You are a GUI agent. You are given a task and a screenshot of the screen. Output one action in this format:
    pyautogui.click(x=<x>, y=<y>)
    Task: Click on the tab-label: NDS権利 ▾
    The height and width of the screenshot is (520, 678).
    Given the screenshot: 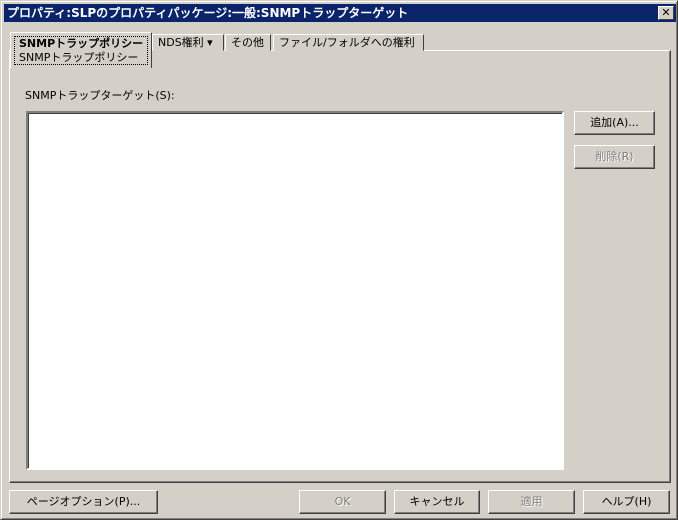 What is the action you would take?
    pyautogui.click(x=185, y=42)
    